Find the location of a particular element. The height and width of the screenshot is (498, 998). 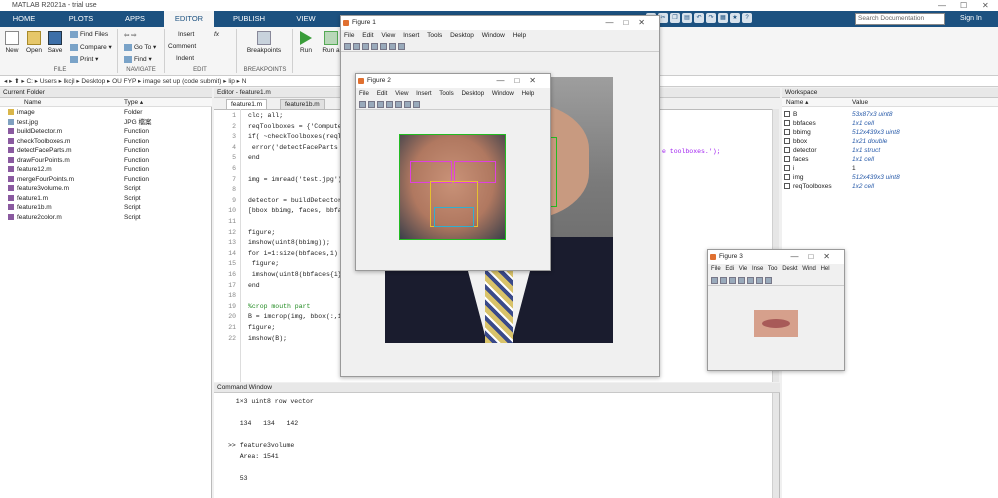

undo-icon: ↶ is located at coordinates (699, 18).